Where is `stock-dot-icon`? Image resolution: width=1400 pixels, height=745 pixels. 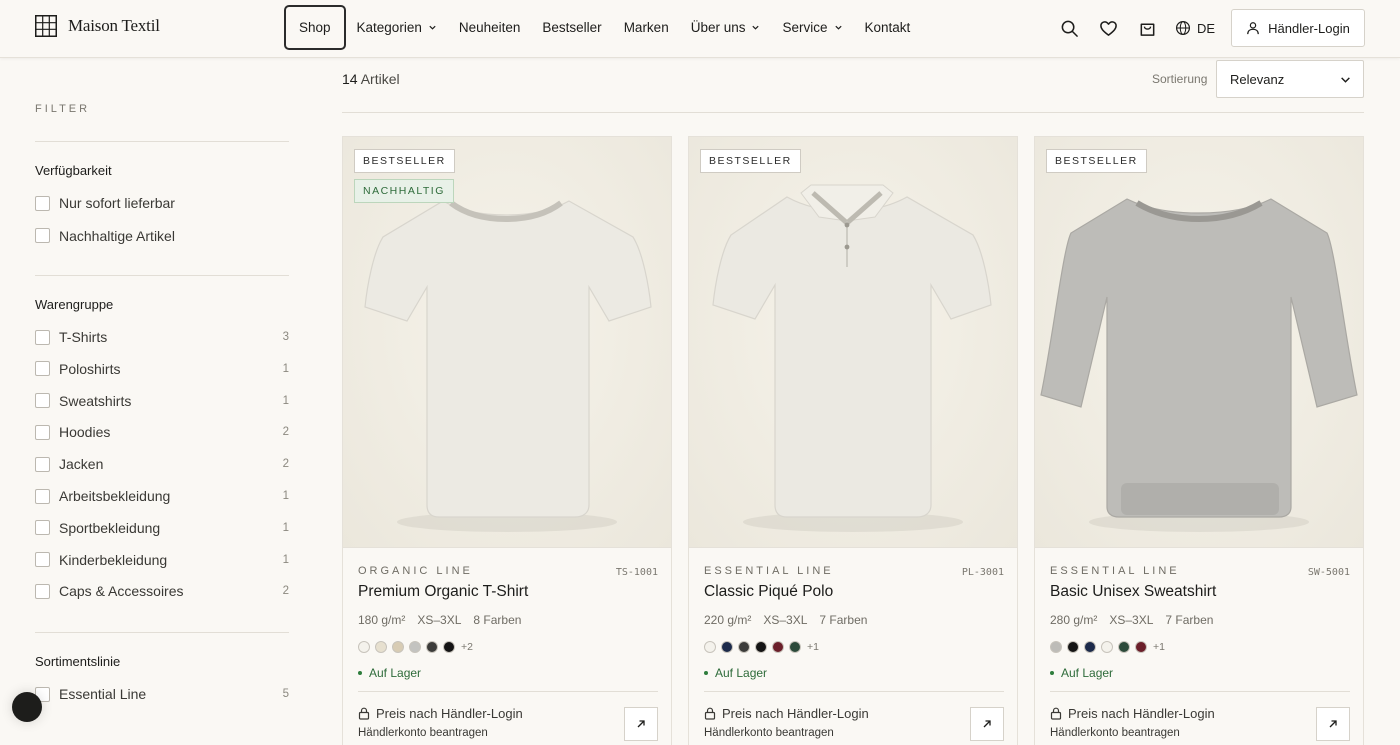
stock-dot-icon is located at coordinates (1052, 673).